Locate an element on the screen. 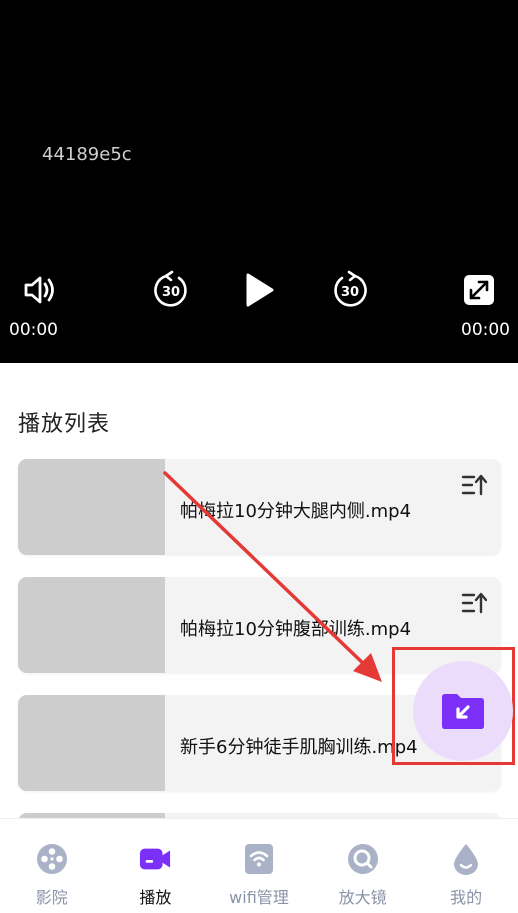  playlist-item-name: 帕梅拉10分钟大腿内侧.mp4 is located at coordinates (296, 511).